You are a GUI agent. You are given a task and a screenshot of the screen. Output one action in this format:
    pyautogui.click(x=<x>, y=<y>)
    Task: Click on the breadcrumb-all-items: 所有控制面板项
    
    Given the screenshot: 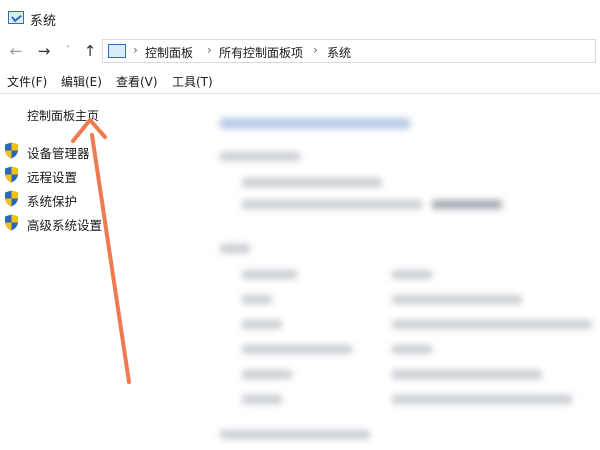 What is the action you would take?
    pyautogui.click(x=261, y=52)
    